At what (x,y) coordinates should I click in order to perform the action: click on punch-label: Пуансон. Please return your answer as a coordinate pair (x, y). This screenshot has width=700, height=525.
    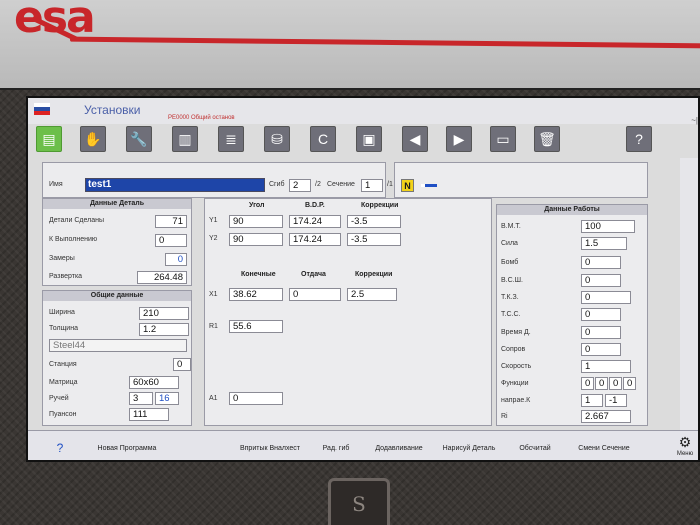
    Looking at the image, I should click on (63, 414).